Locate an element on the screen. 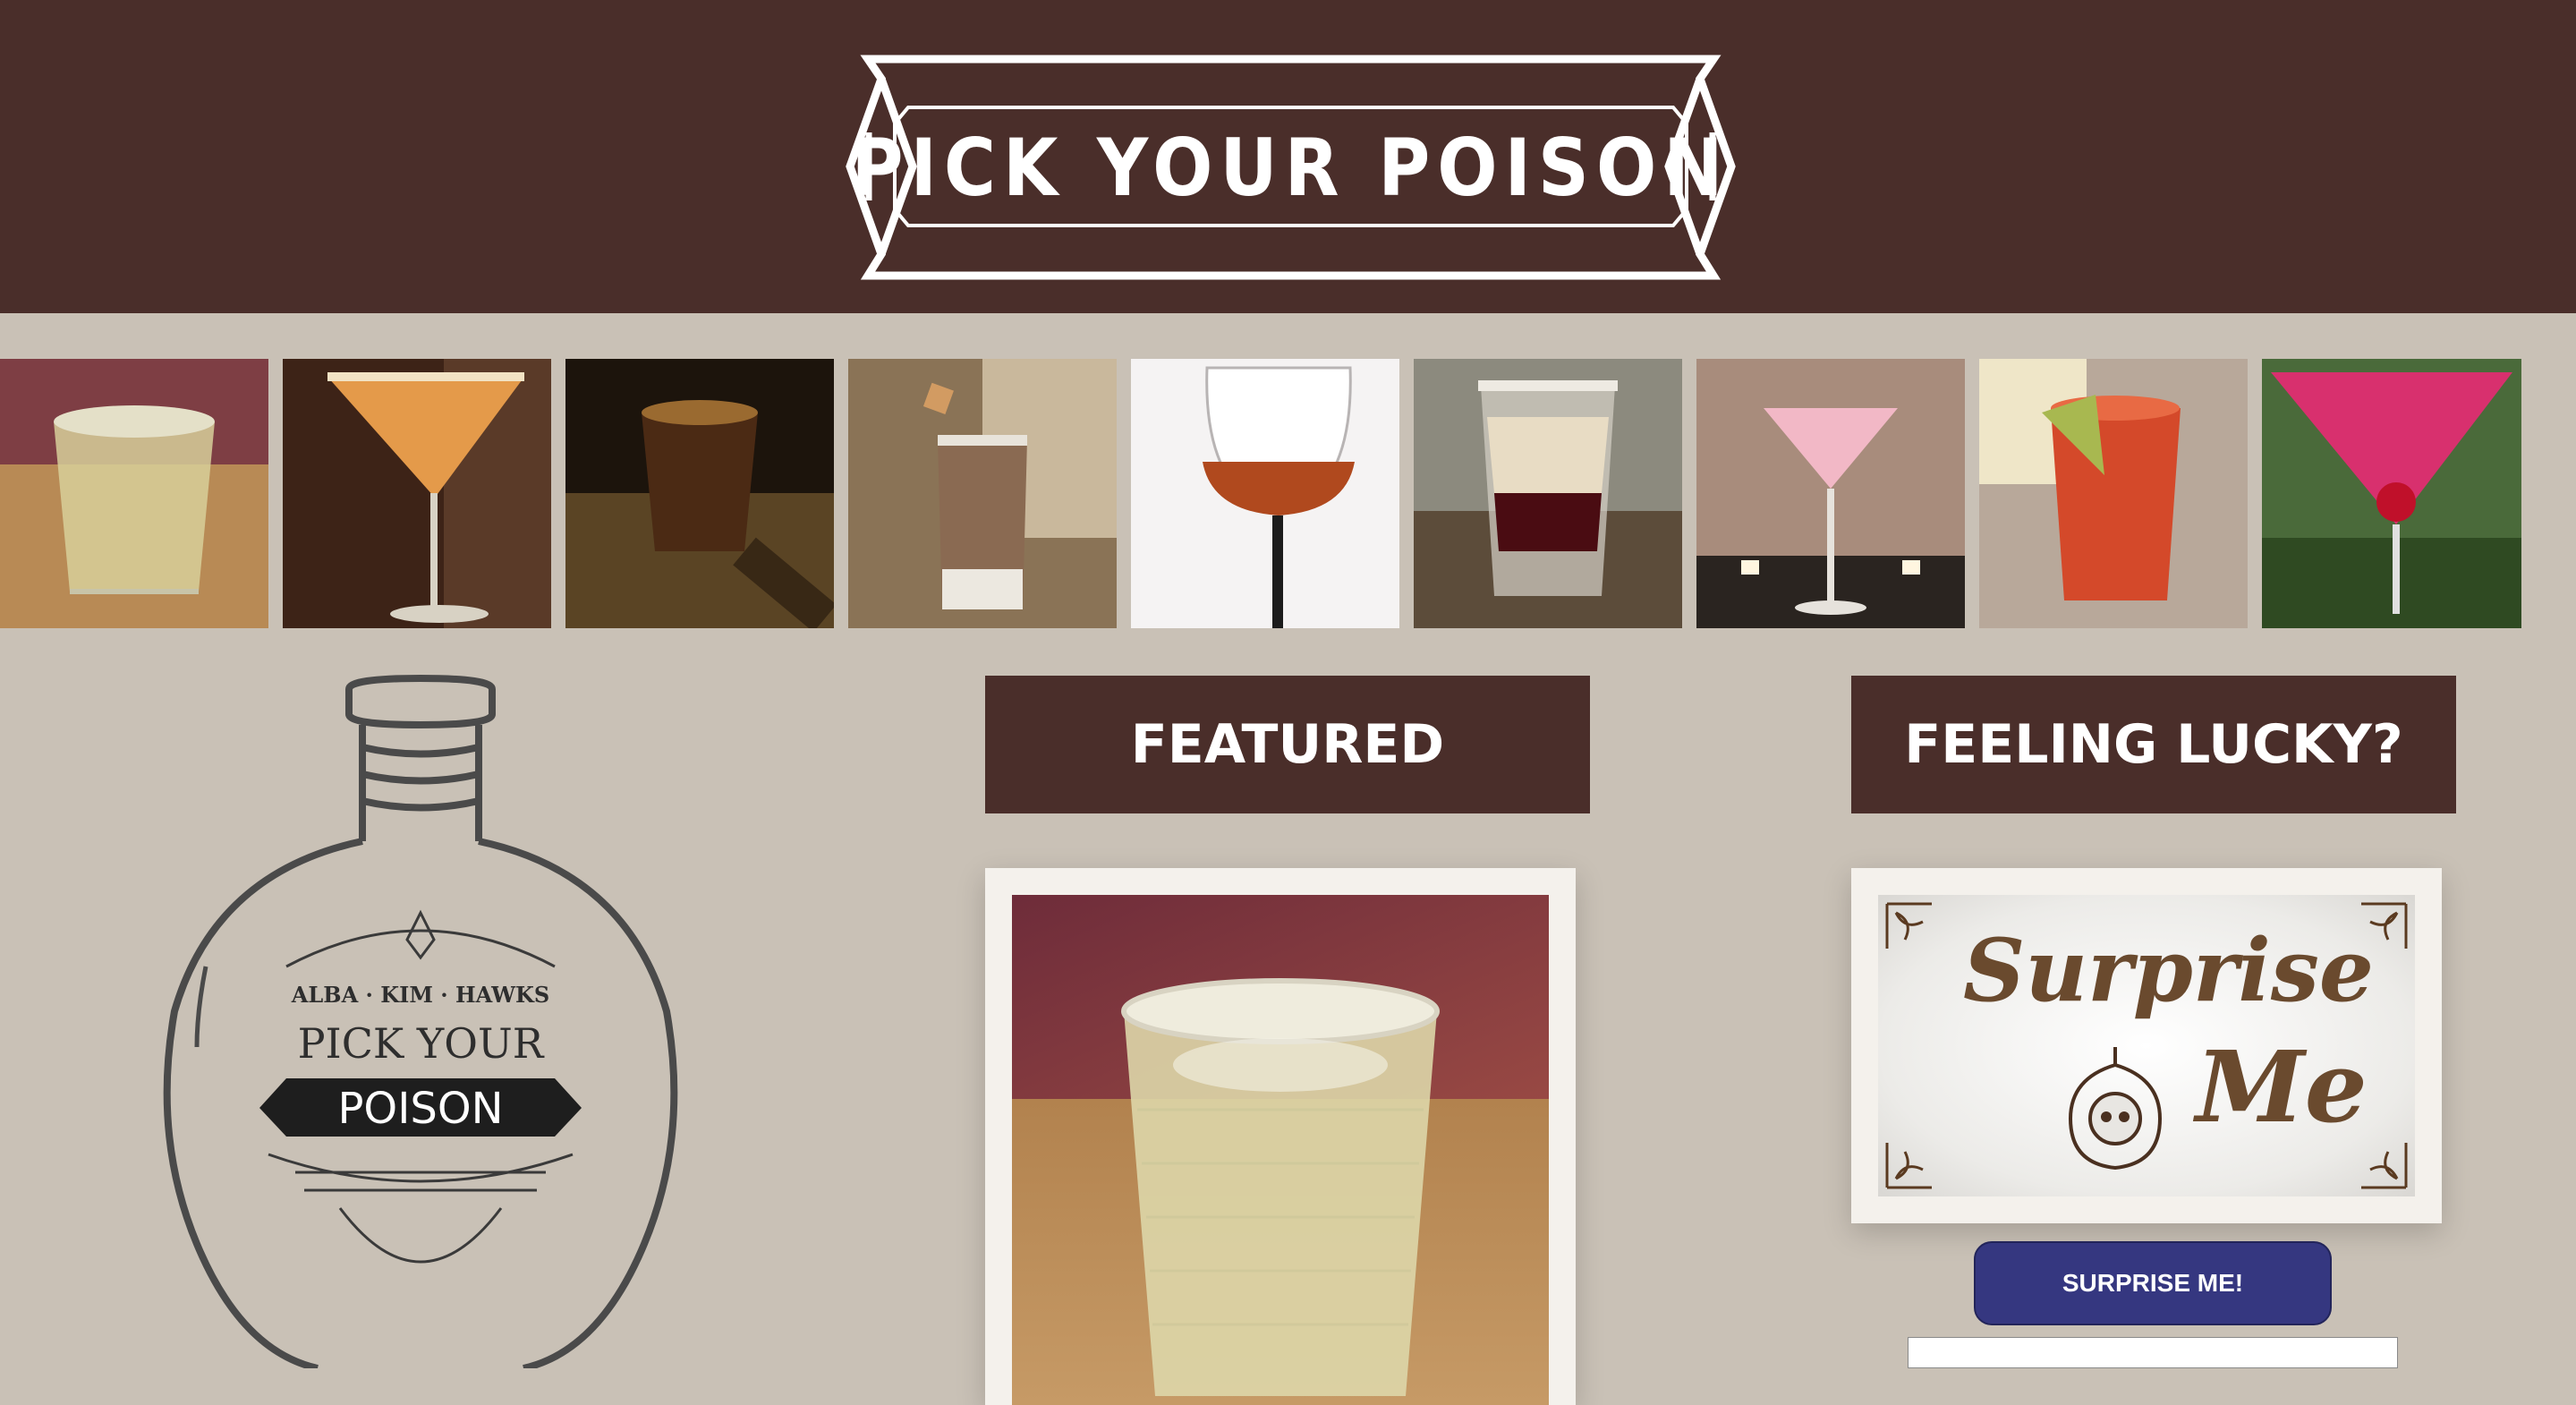 The image size is (2576, 1405). gallery-item-red-highball is located at coordinates (2113, 493).